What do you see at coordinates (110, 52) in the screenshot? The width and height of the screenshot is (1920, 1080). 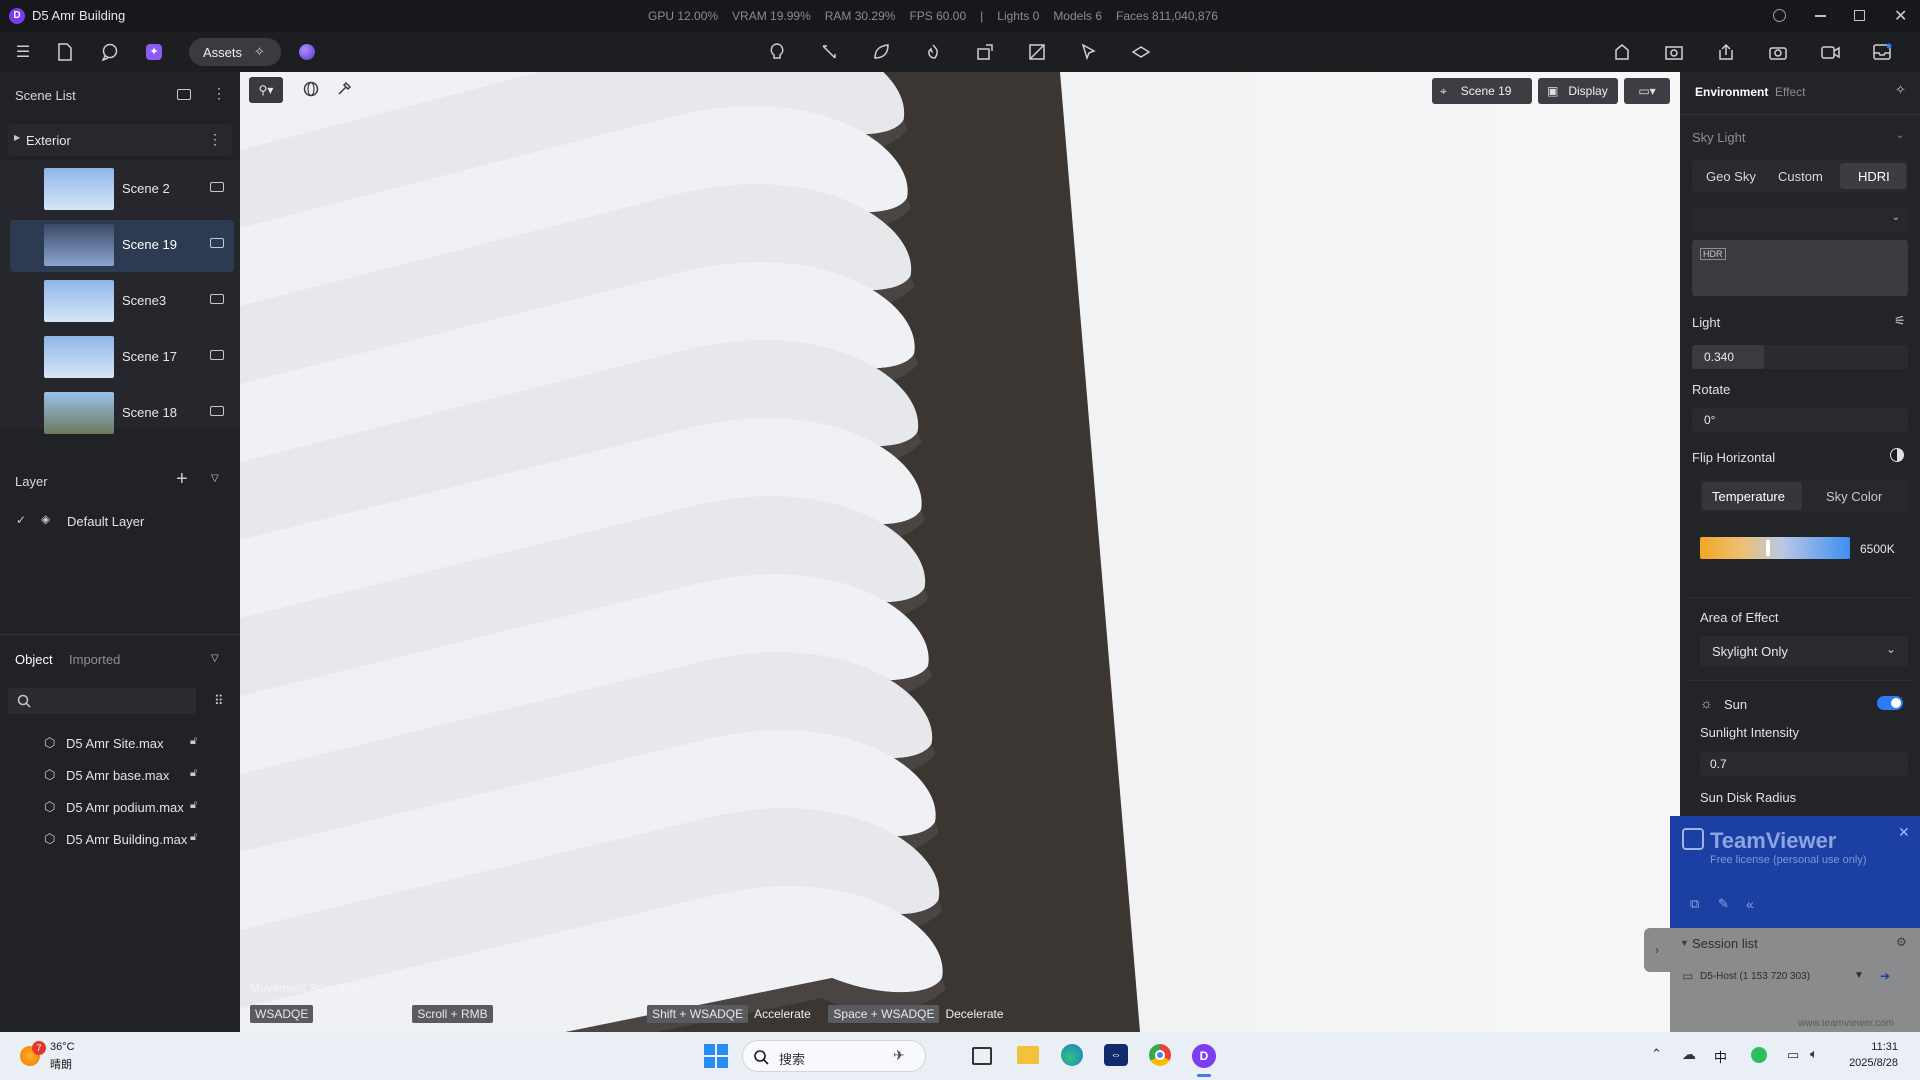 I see `chat-icon` at bounding box center [110, 52].